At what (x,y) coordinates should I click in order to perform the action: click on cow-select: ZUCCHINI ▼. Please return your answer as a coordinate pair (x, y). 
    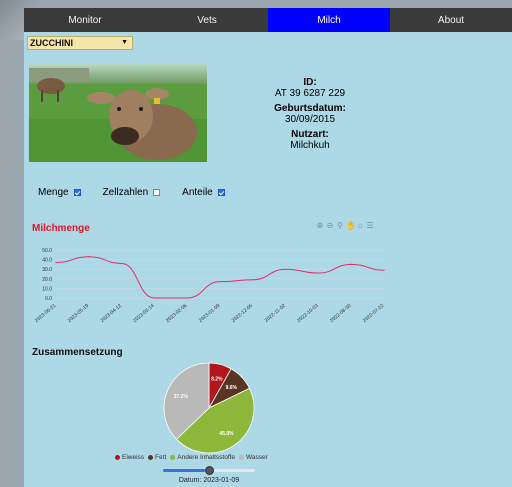
    Looking at the image, I should click on (80, 43).